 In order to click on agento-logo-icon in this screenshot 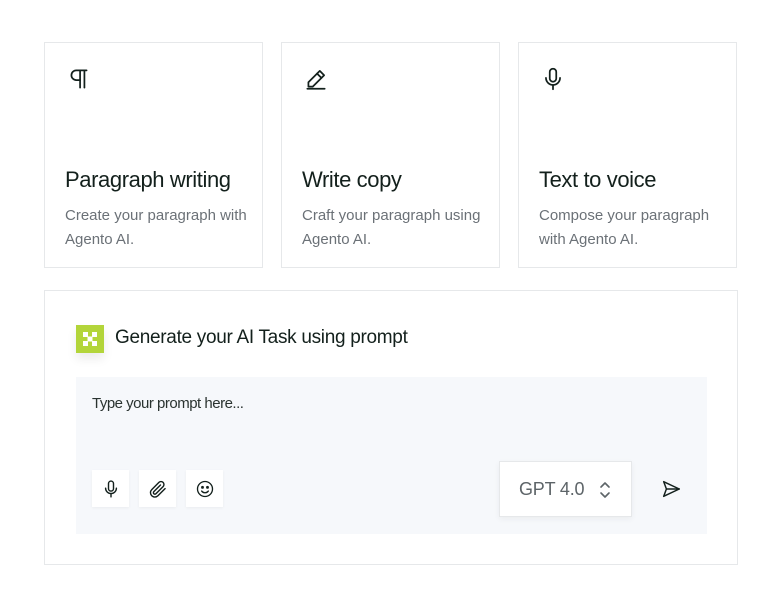, I will do `click(90, 339)`.